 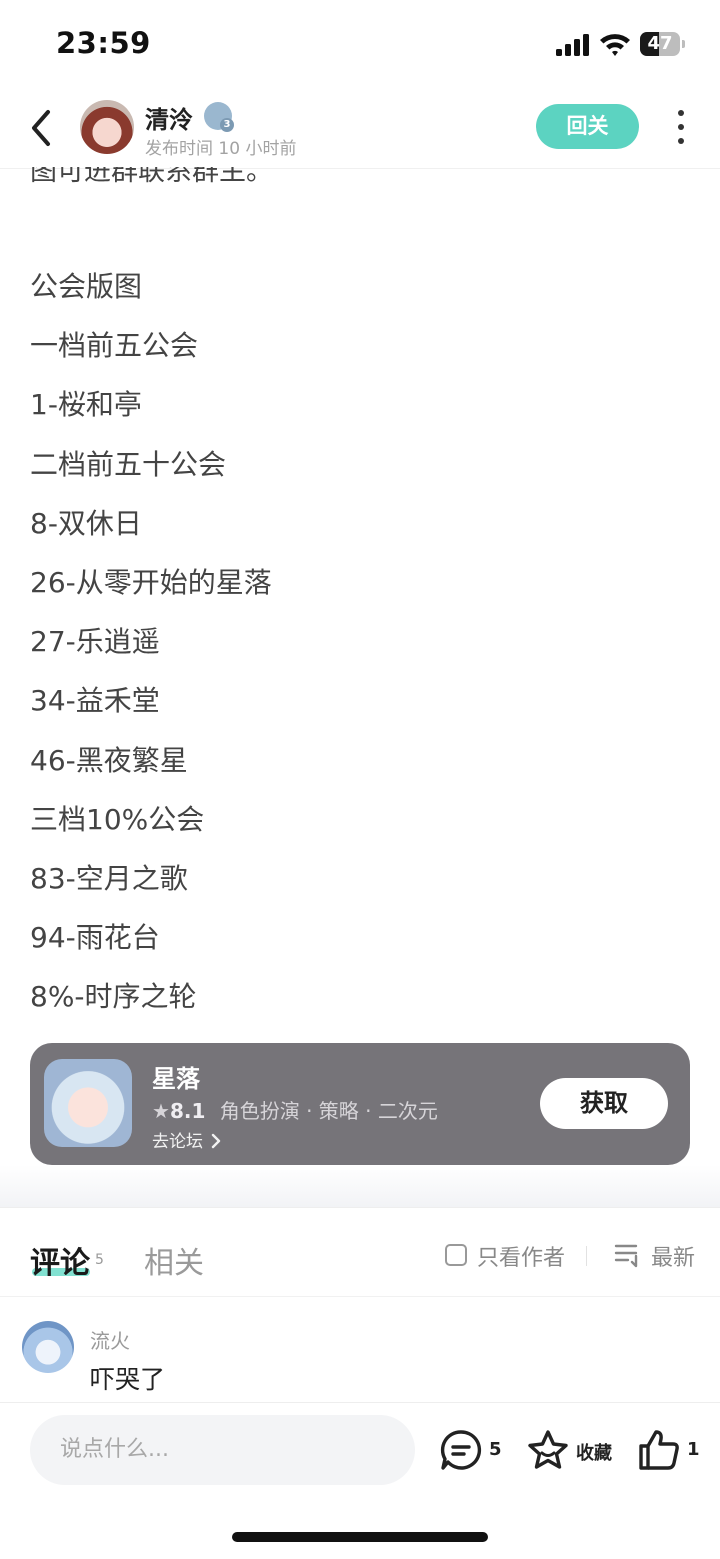 What do you see at coordinates (88, 1103) in the screenshot?
I see `game-icon` at bounding box center [88, 1103].